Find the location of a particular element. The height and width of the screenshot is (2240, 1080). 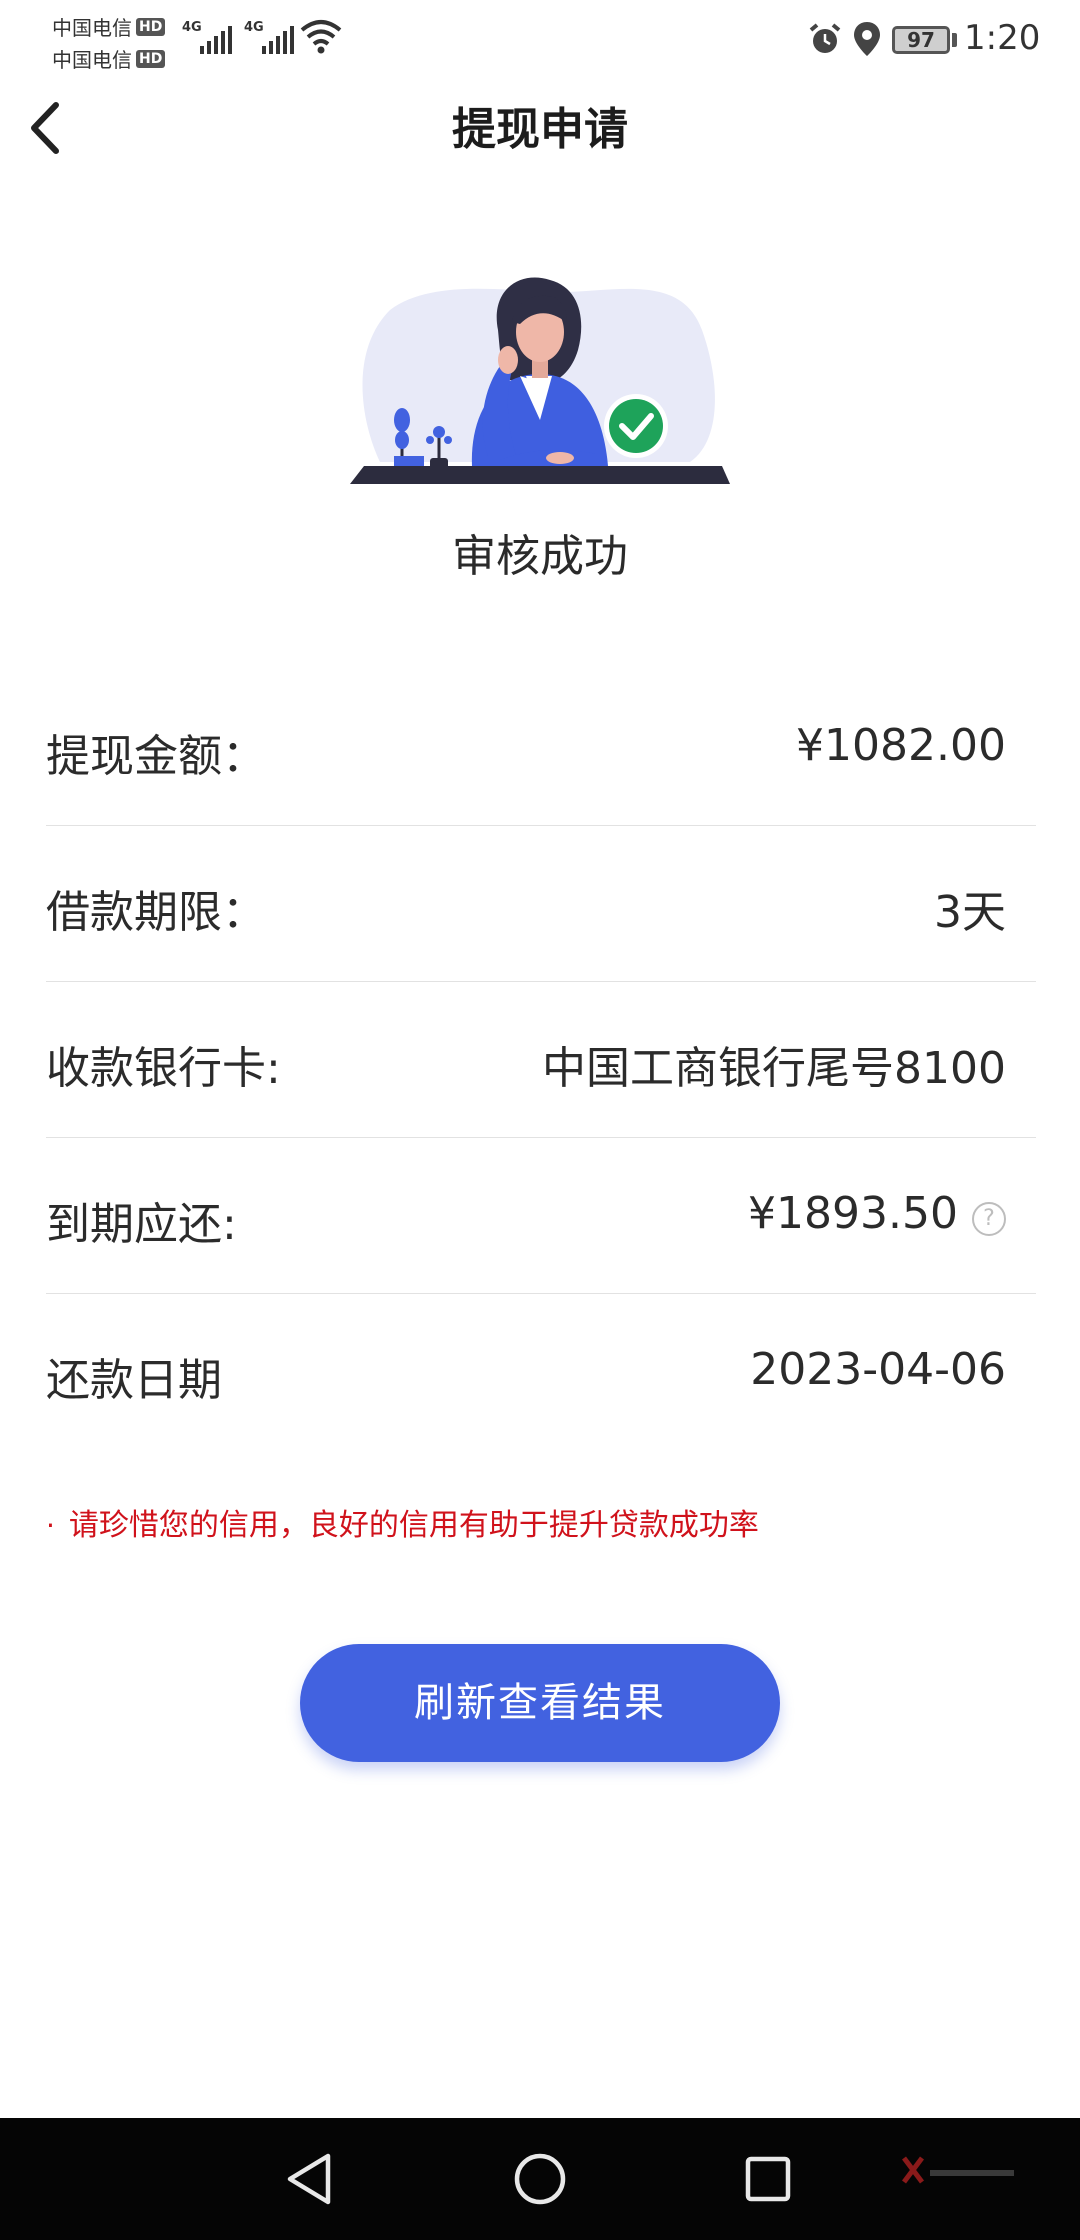

network-type-1: 4G is located at coordinates (192, 27).